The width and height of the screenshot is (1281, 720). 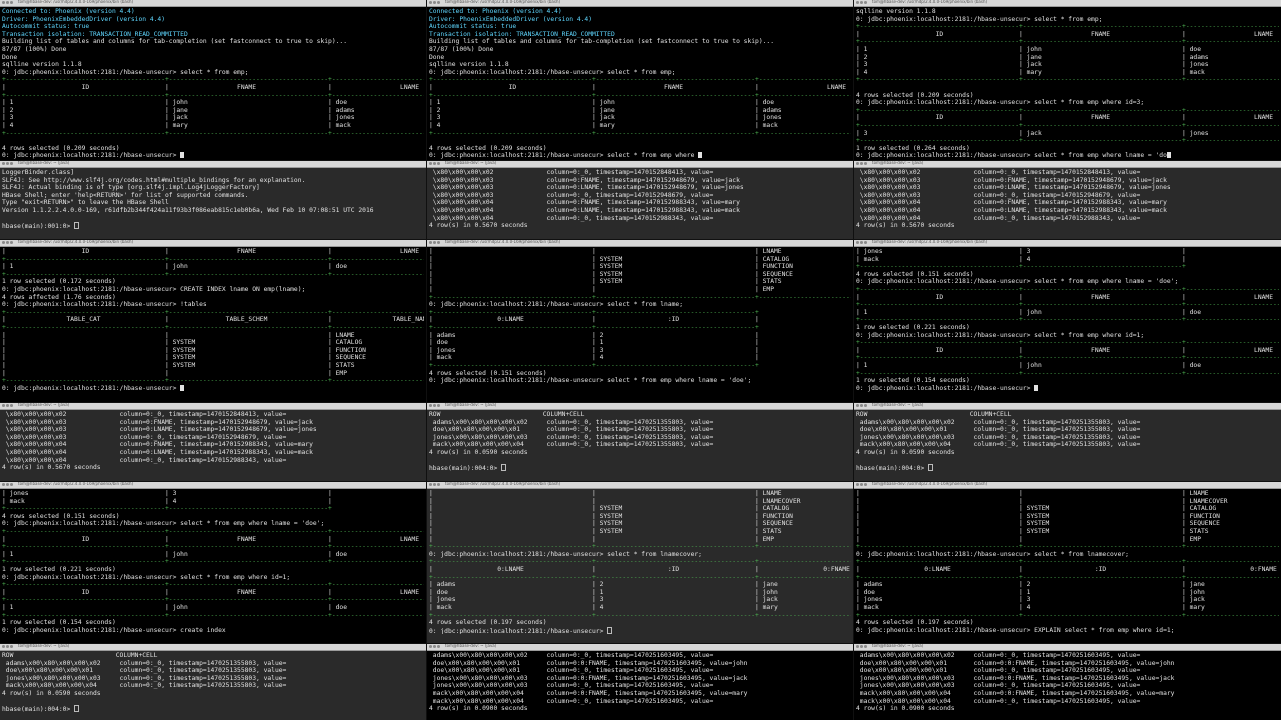 I want to click on terminal-line: | TABLE_CAT | TABLE_SCHEM | TABLE_NAME |, so click(x=213, y=320).